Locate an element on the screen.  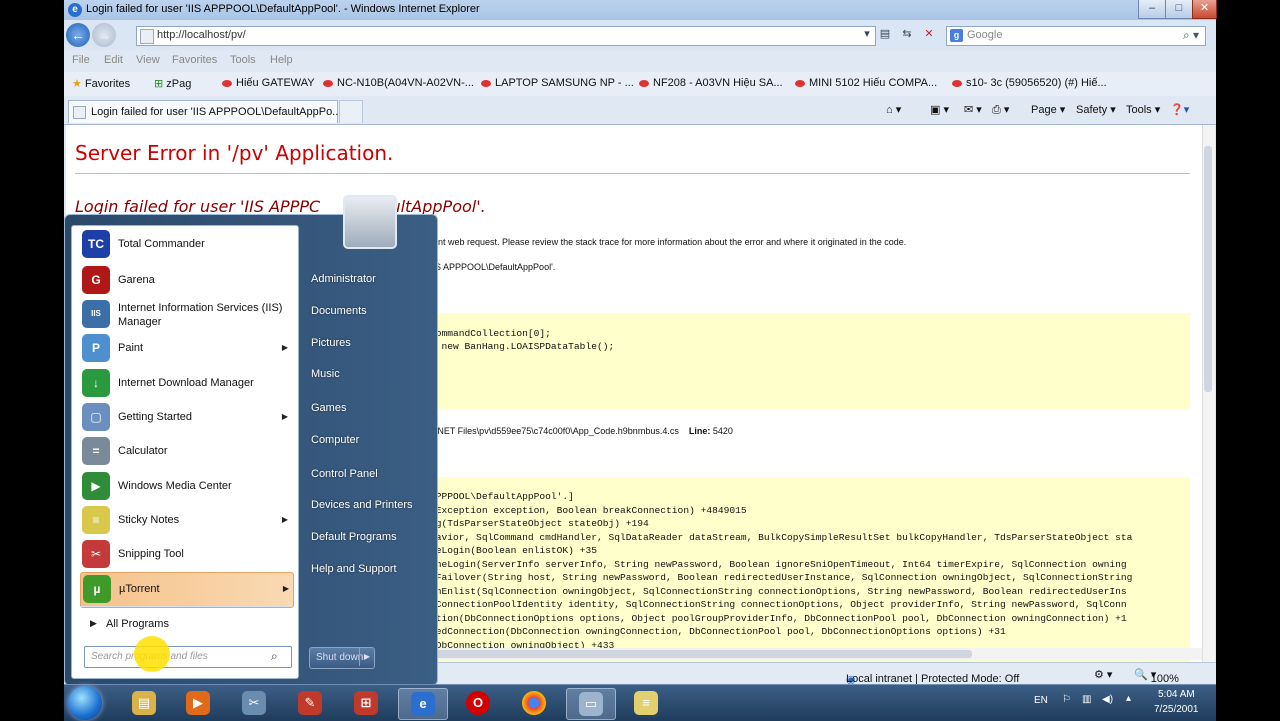
page-menu: Page ▾ is located at coordinates (1048, 109).